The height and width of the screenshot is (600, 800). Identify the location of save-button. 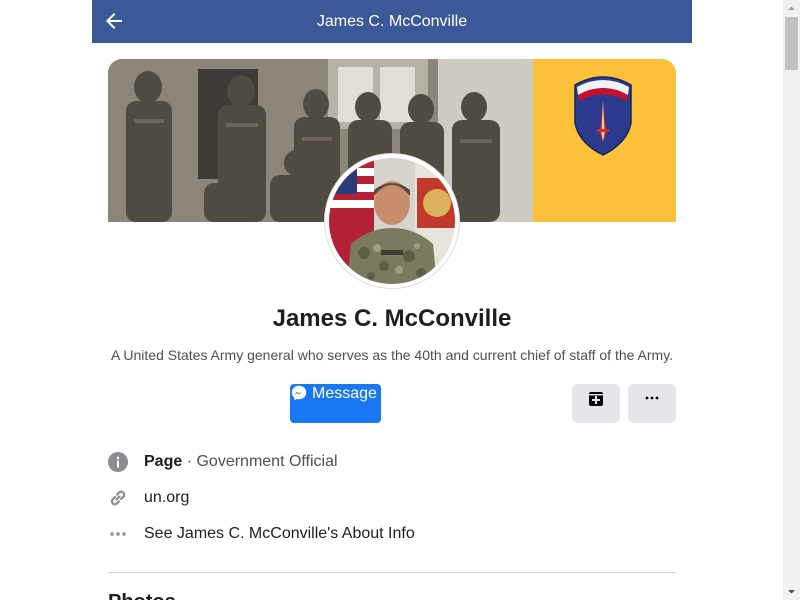
(596, 403).